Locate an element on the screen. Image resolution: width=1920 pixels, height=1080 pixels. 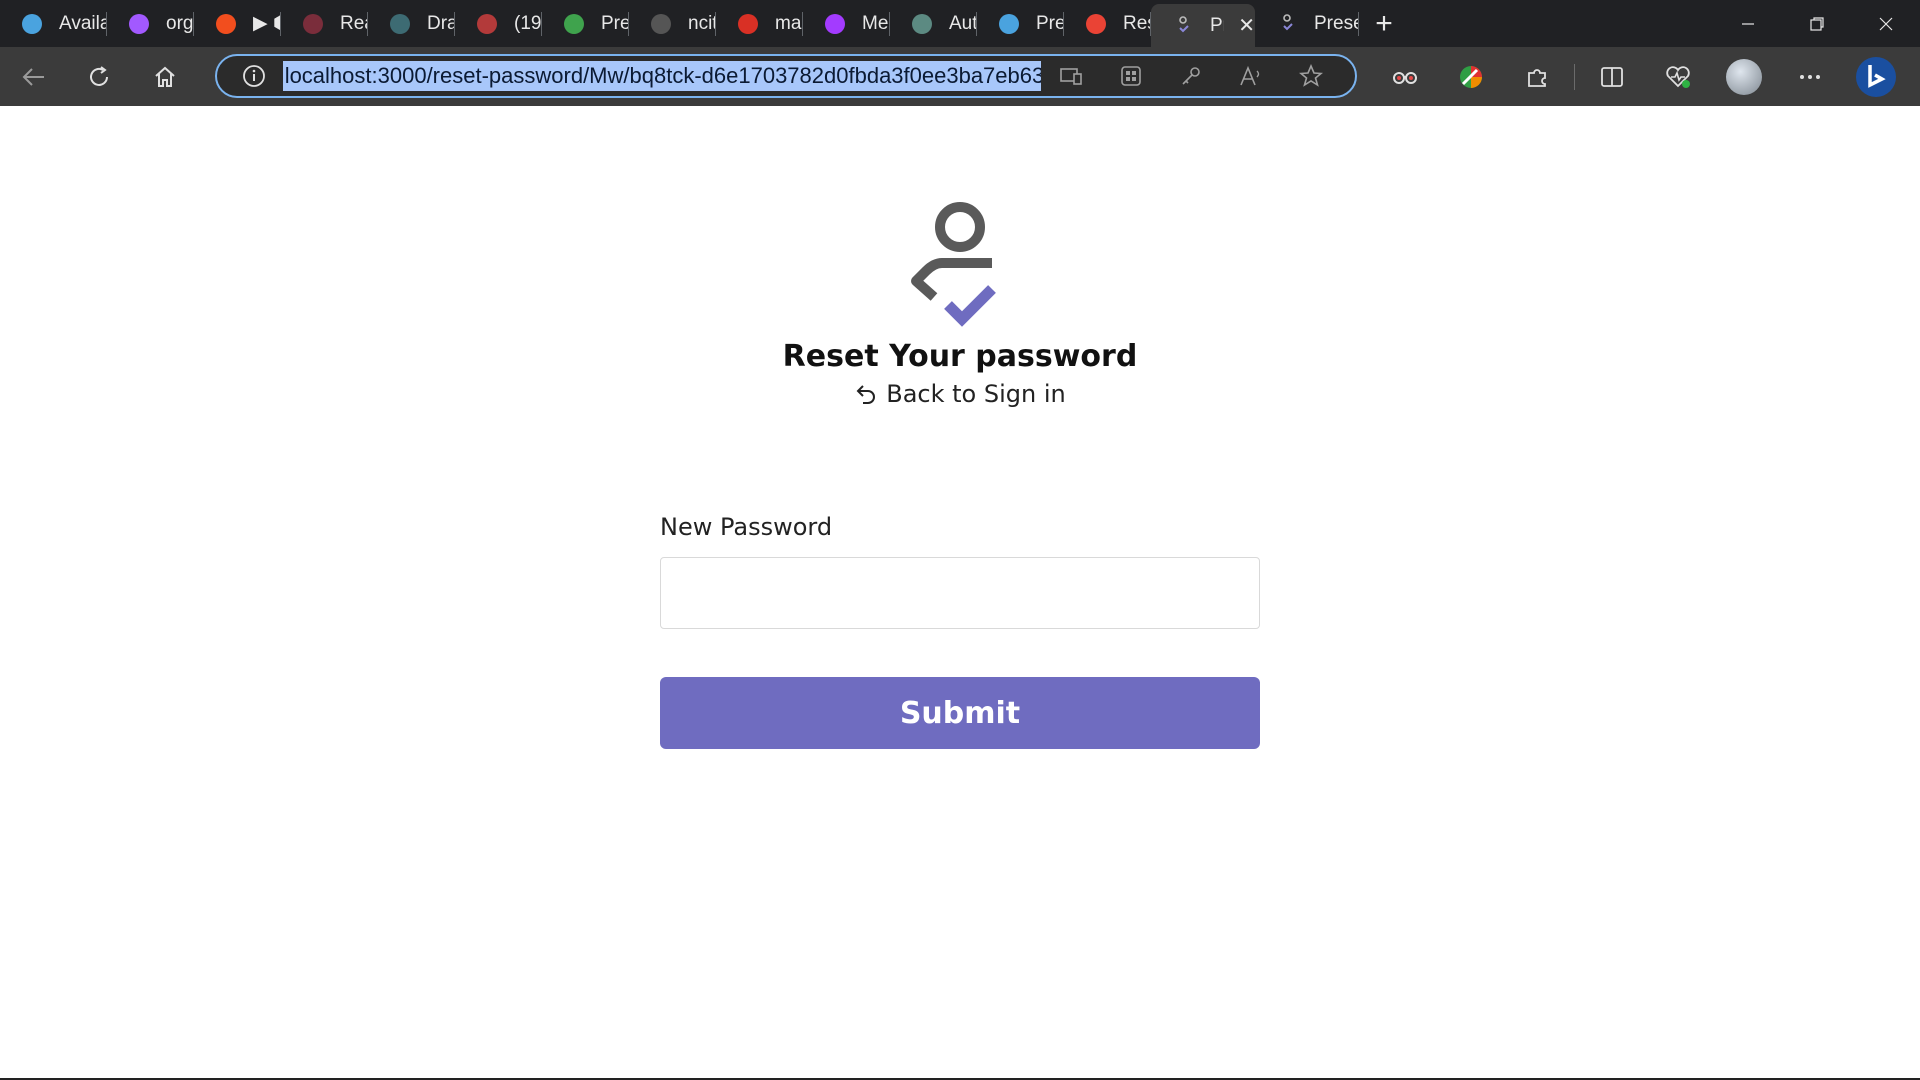
tab-preser-2: Preser is located at coordinates (1307, 23).